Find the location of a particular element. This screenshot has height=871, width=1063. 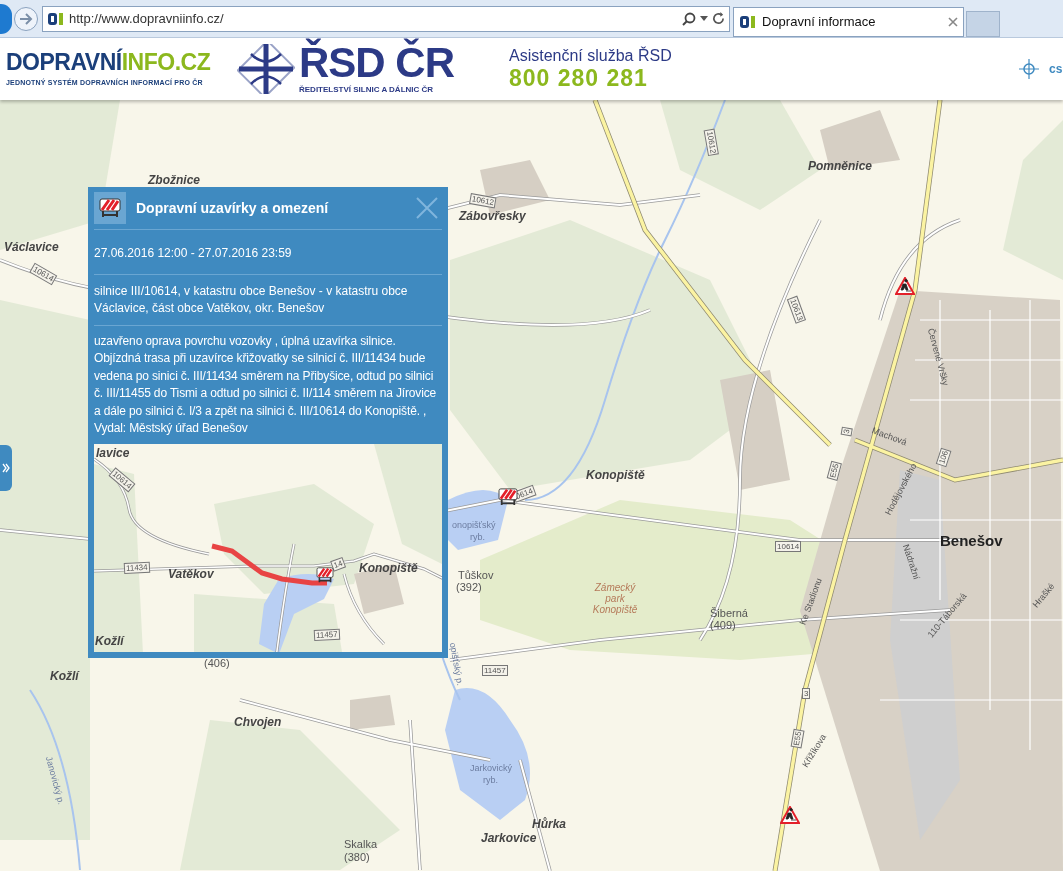

arrow-right-icon is located at coordinates (26, 18).